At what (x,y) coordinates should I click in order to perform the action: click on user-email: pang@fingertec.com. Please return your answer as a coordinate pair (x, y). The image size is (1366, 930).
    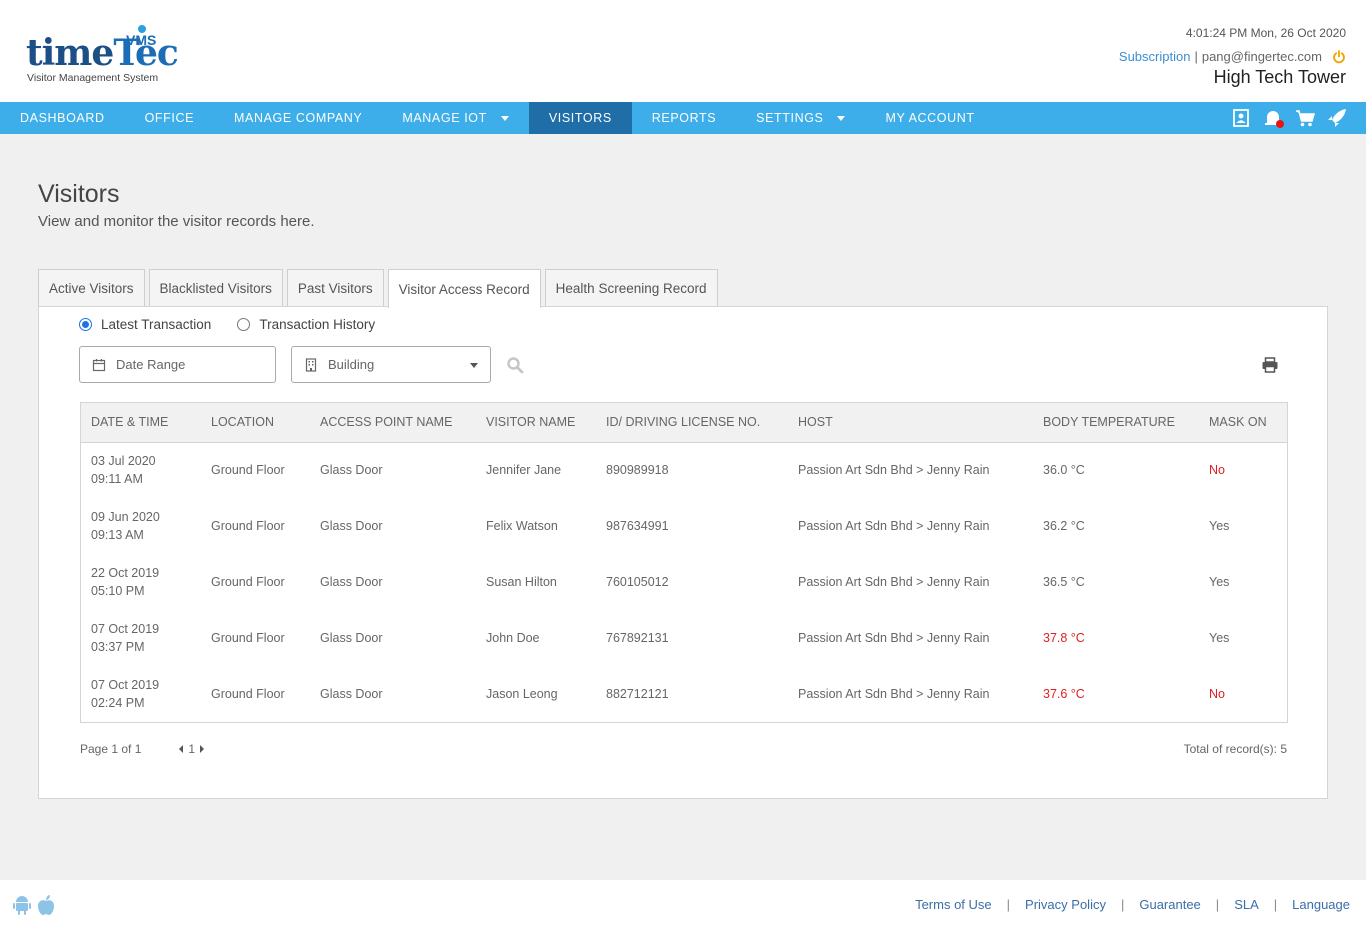
    Looking at the image, I should click on (1261, 56).